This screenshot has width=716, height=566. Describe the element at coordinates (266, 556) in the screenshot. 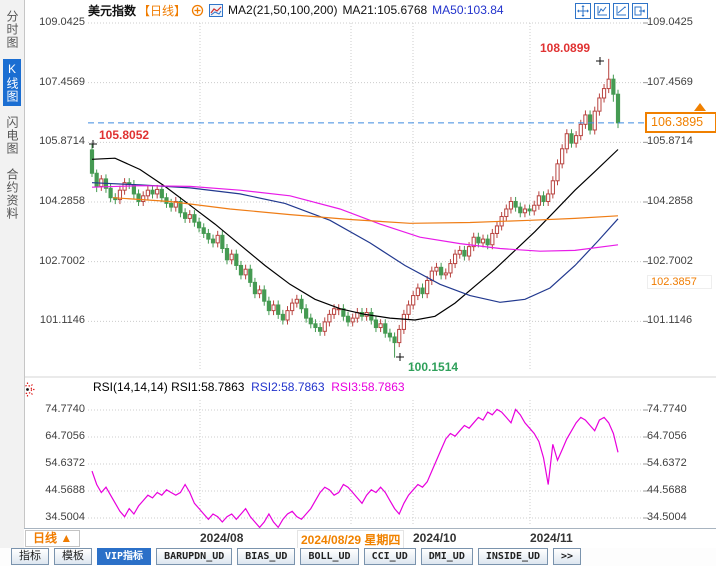

I see `tab-bias-ud: BIAS_UD` at that location.